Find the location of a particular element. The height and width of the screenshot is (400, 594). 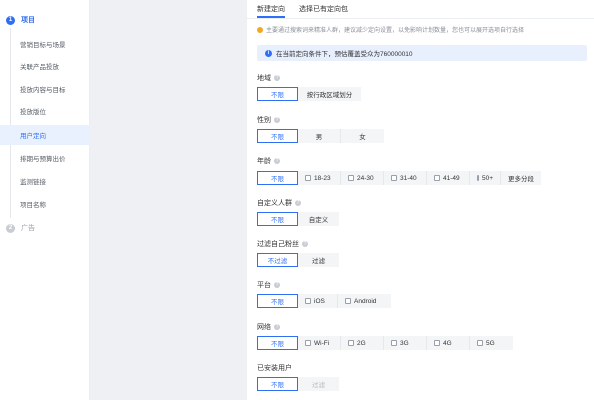

age-option-50-plus: 50+ is located at coordinates (485, 178).